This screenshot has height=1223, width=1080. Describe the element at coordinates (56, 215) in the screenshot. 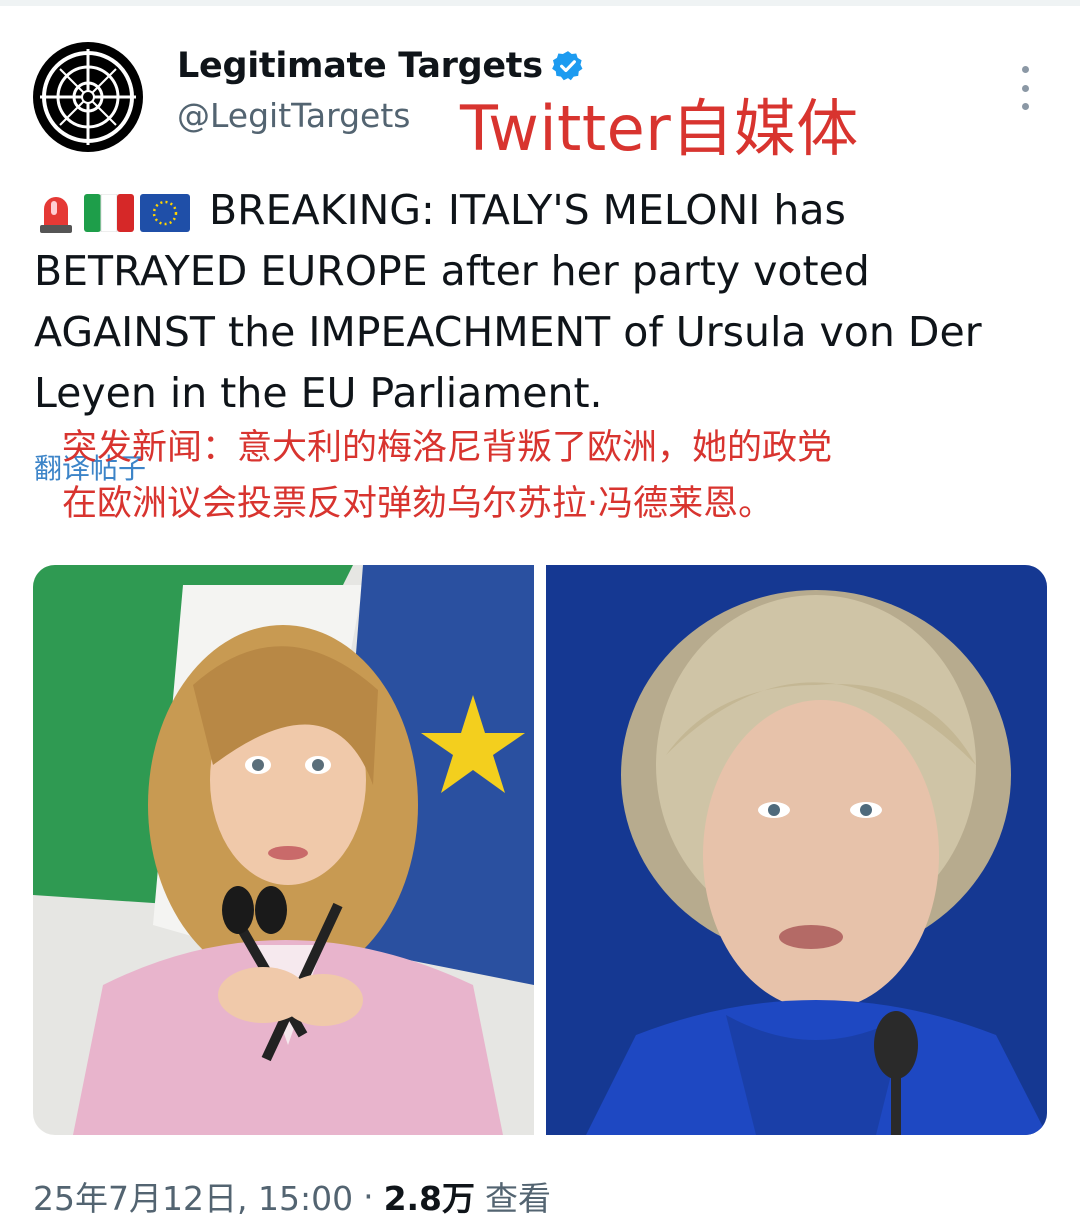

I see `rotating-light-icon` at that location.